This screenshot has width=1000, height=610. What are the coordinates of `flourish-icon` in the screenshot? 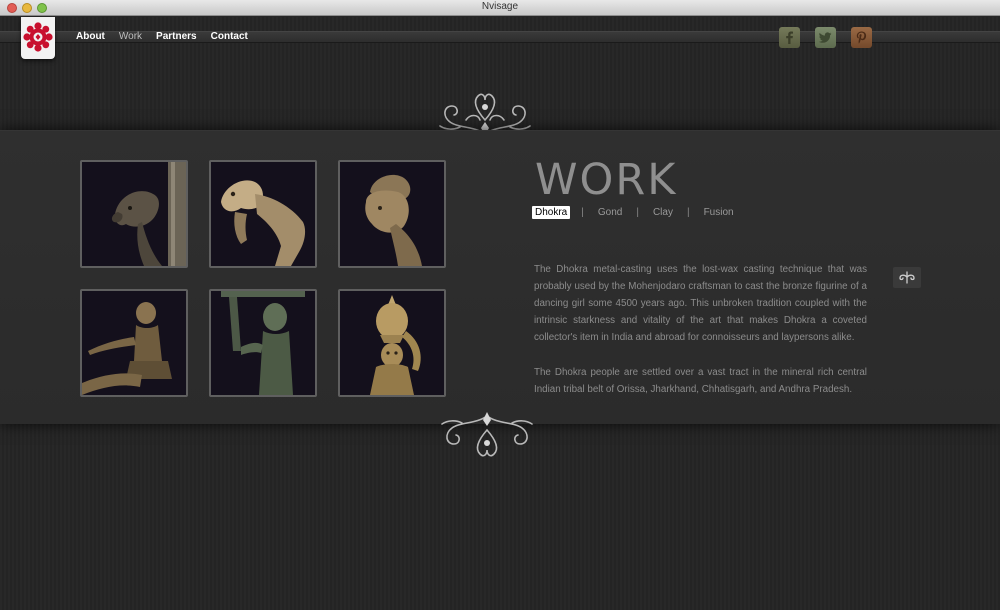 It's located at (907, 277).